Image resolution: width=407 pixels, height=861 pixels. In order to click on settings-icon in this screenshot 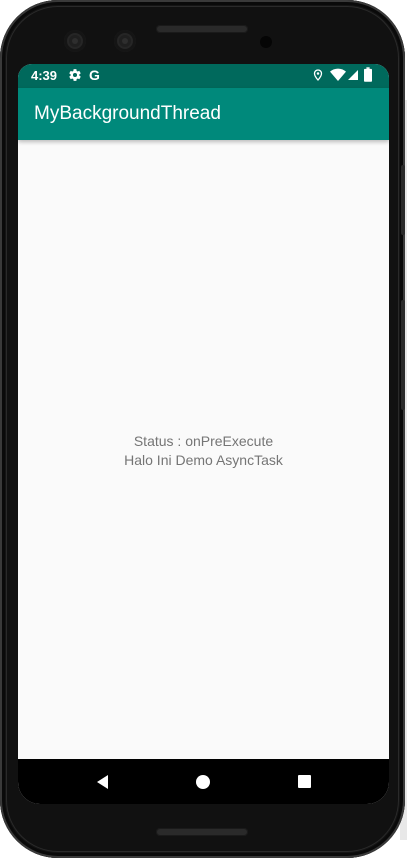, I will do `click(75, 76)`.